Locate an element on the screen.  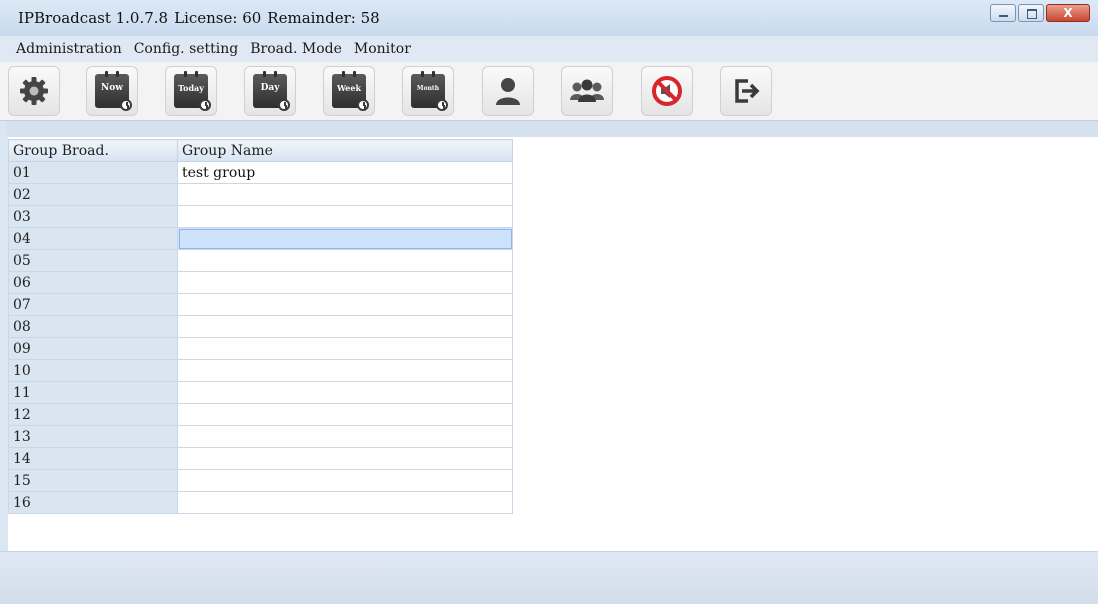
table-row: 10 is located at coordinates (260, 370).